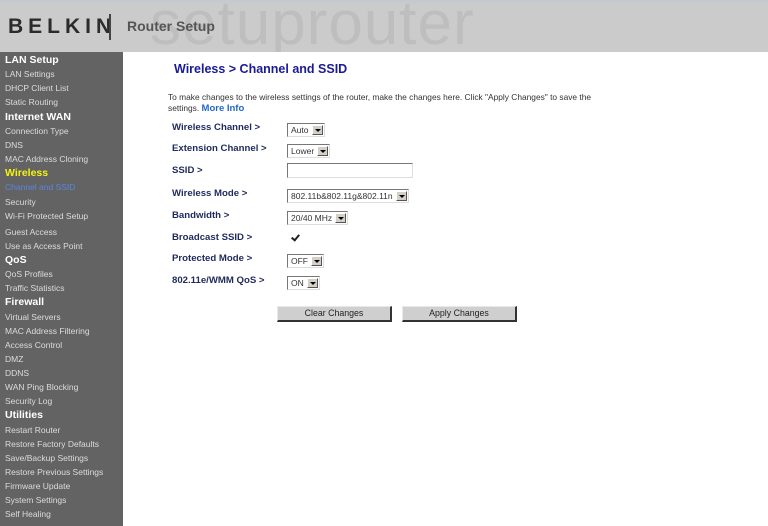  What do you see at coordinates (61, 117) in the screenshot?
I see `sidebar-section-internet-wan: Internet WAN` at bounding box center [61, 117].